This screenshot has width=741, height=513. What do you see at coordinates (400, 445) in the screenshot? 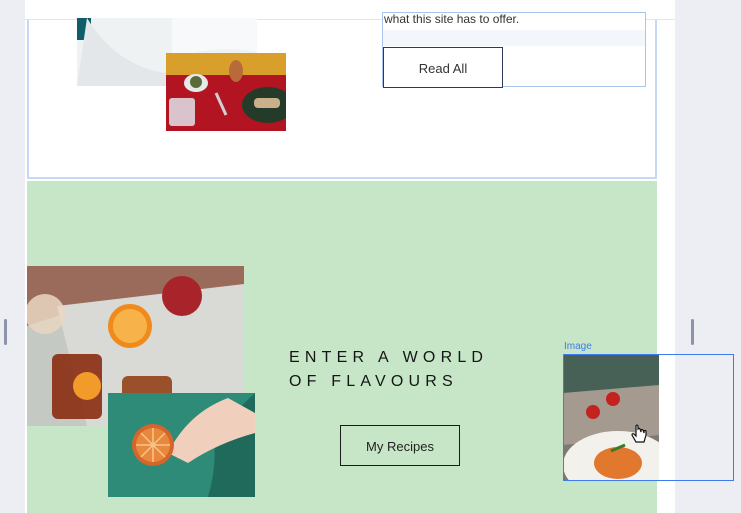
I see `my-recipes-button: My Recipes` at bounding box center [400, 445].